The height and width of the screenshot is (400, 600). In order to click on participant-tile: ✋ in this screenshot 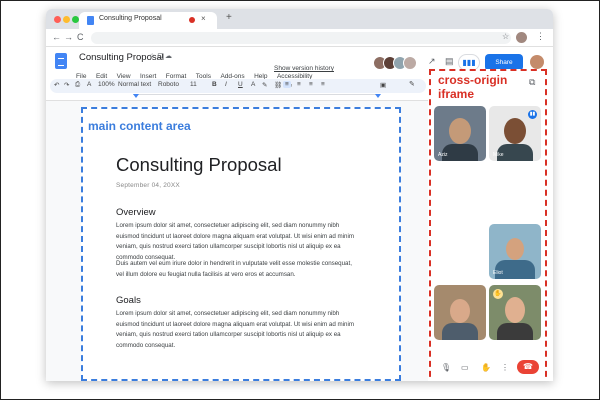, I will do `click(515, 312)`.